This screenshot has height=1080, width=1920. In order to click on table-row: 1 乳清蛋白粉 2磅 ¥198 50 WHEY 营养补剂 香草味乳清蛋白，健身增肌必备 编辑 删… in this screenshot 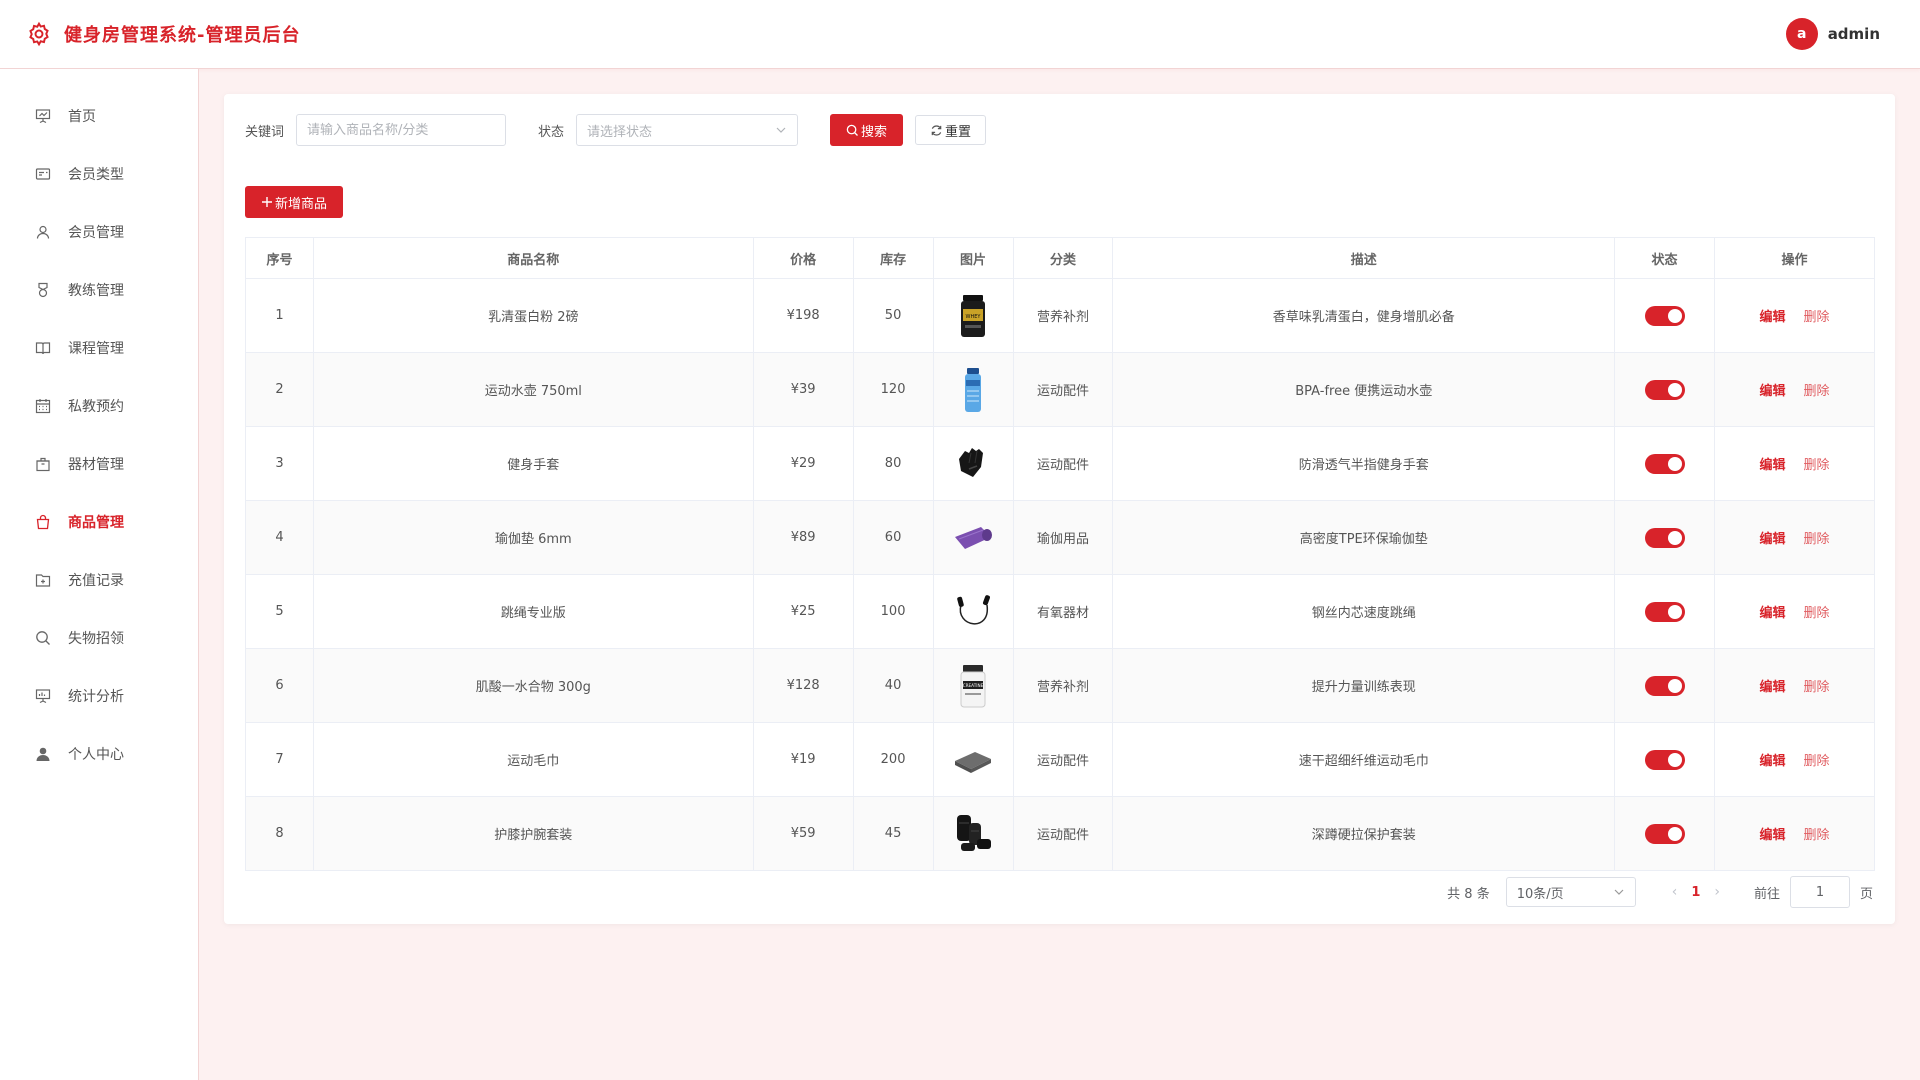, I will do `click(1060, 315)`.